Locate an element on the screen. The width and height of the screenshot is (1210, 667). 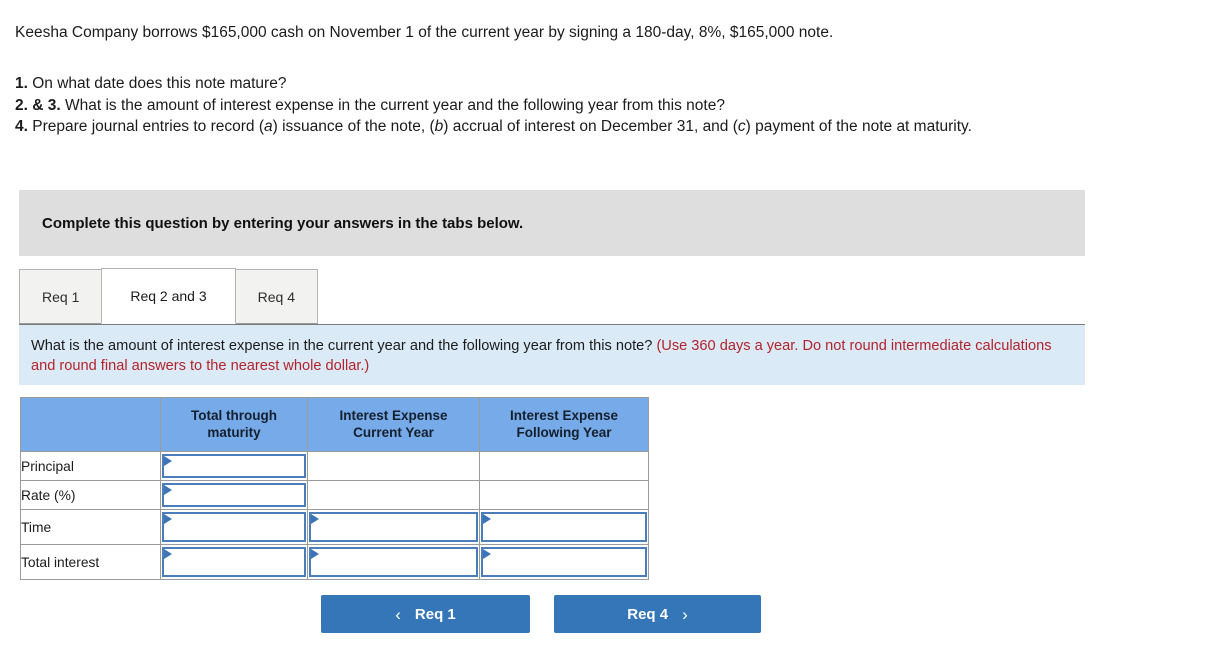
header-current-line-1: Interest Expense is located at coordinates (393, 415).